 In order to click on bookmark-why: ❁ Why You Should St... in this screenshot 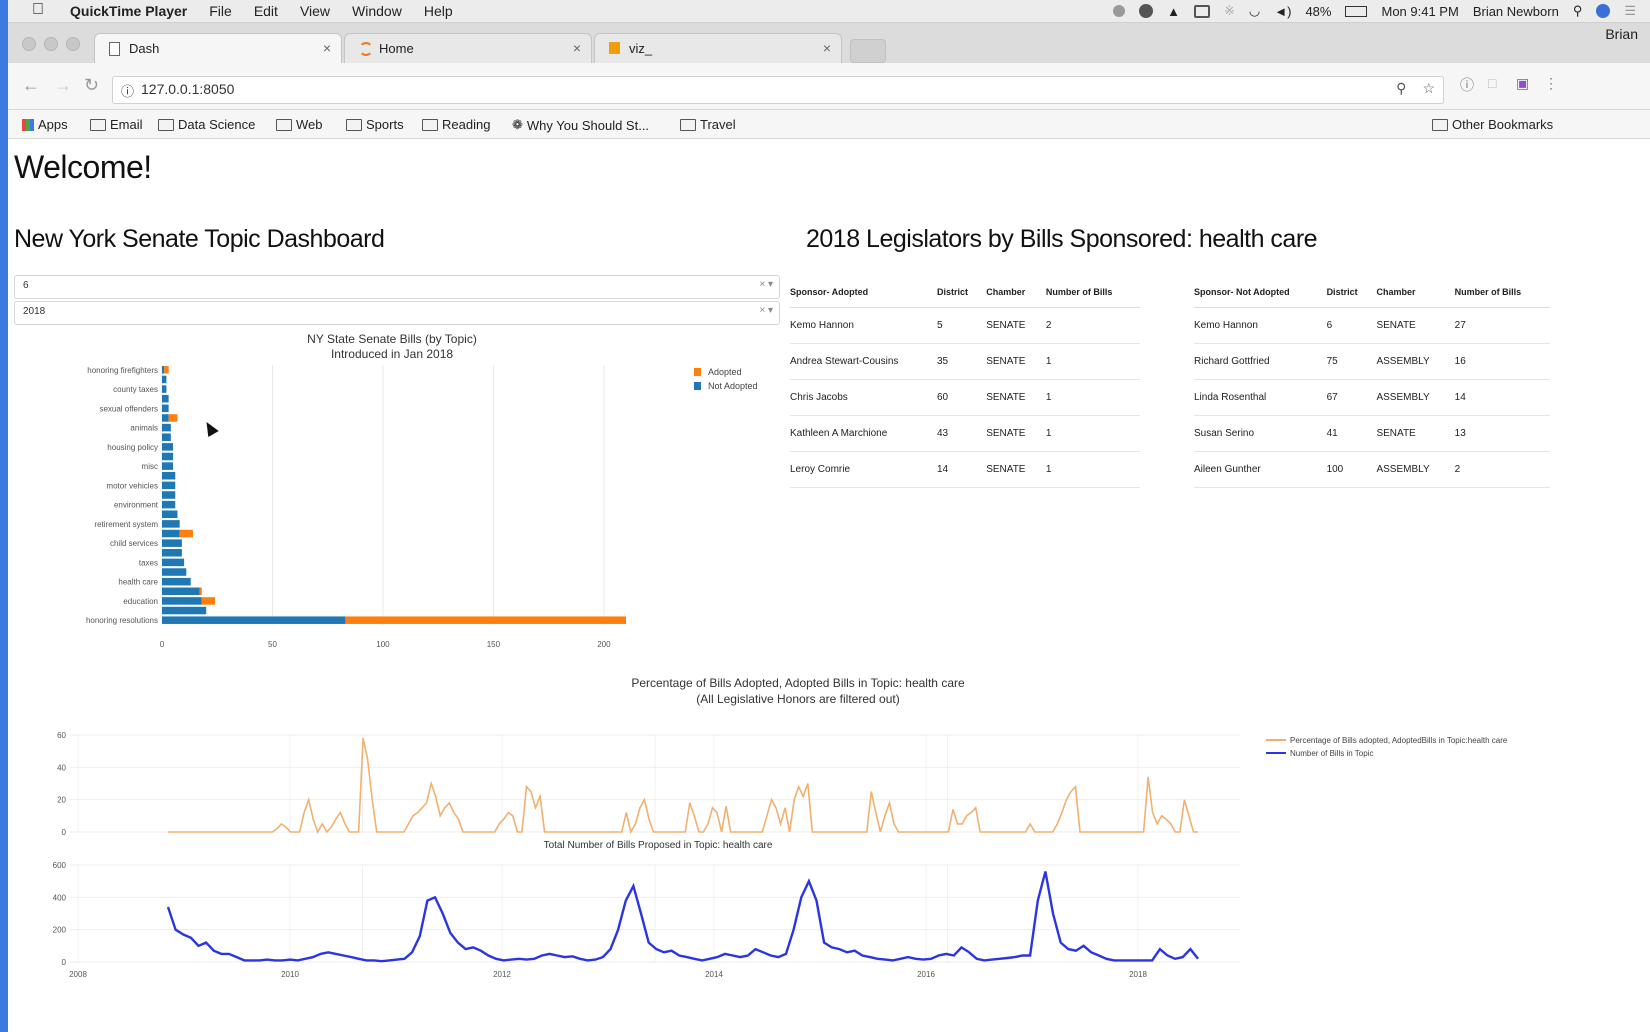, I will do `click(580, 125)`.